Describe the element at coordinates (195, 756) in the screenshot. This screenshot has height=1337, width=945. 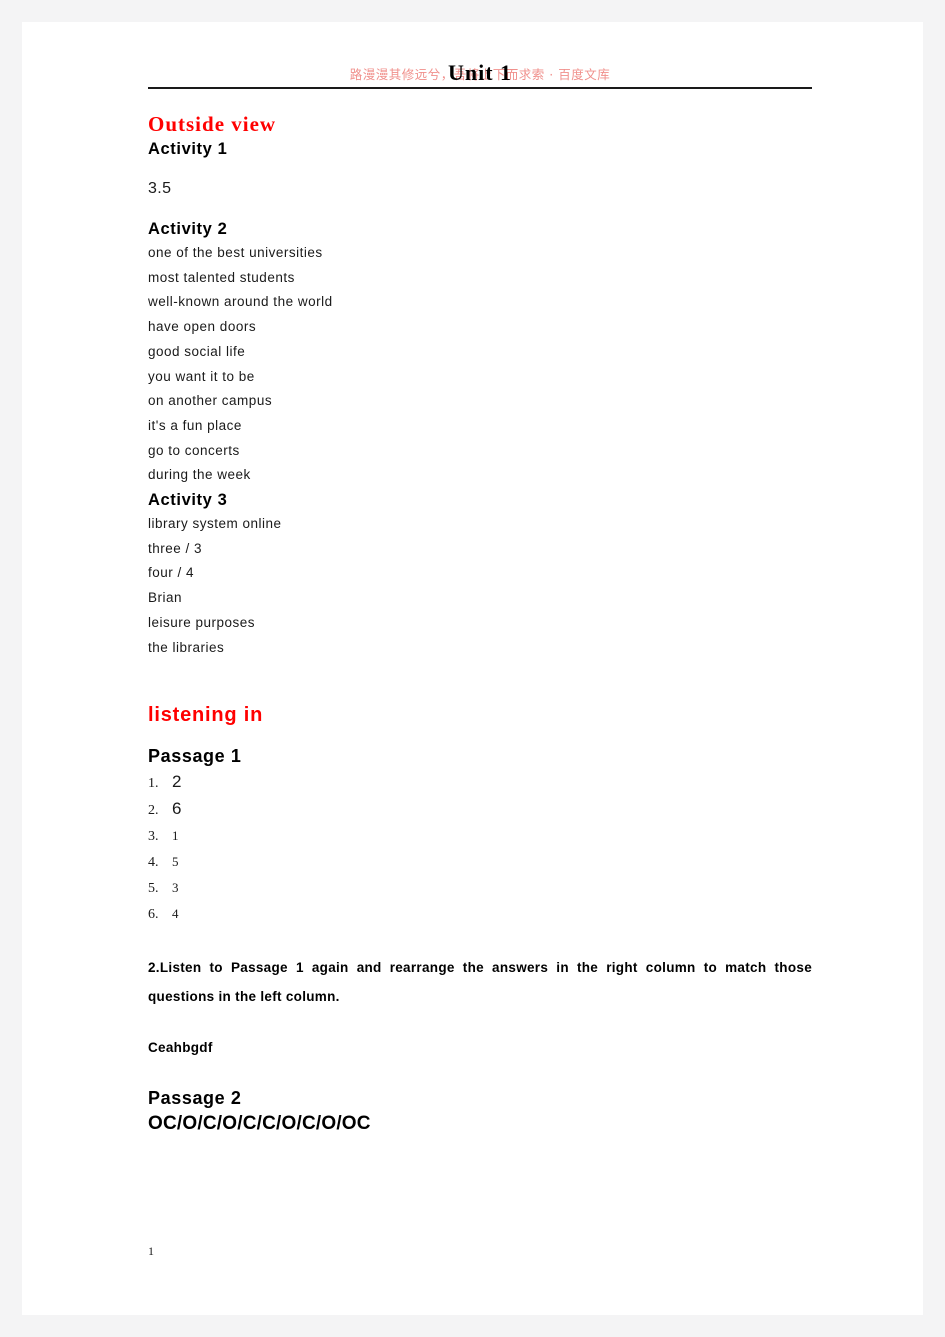
I see `passage-1-label: Passage 1` at that location.